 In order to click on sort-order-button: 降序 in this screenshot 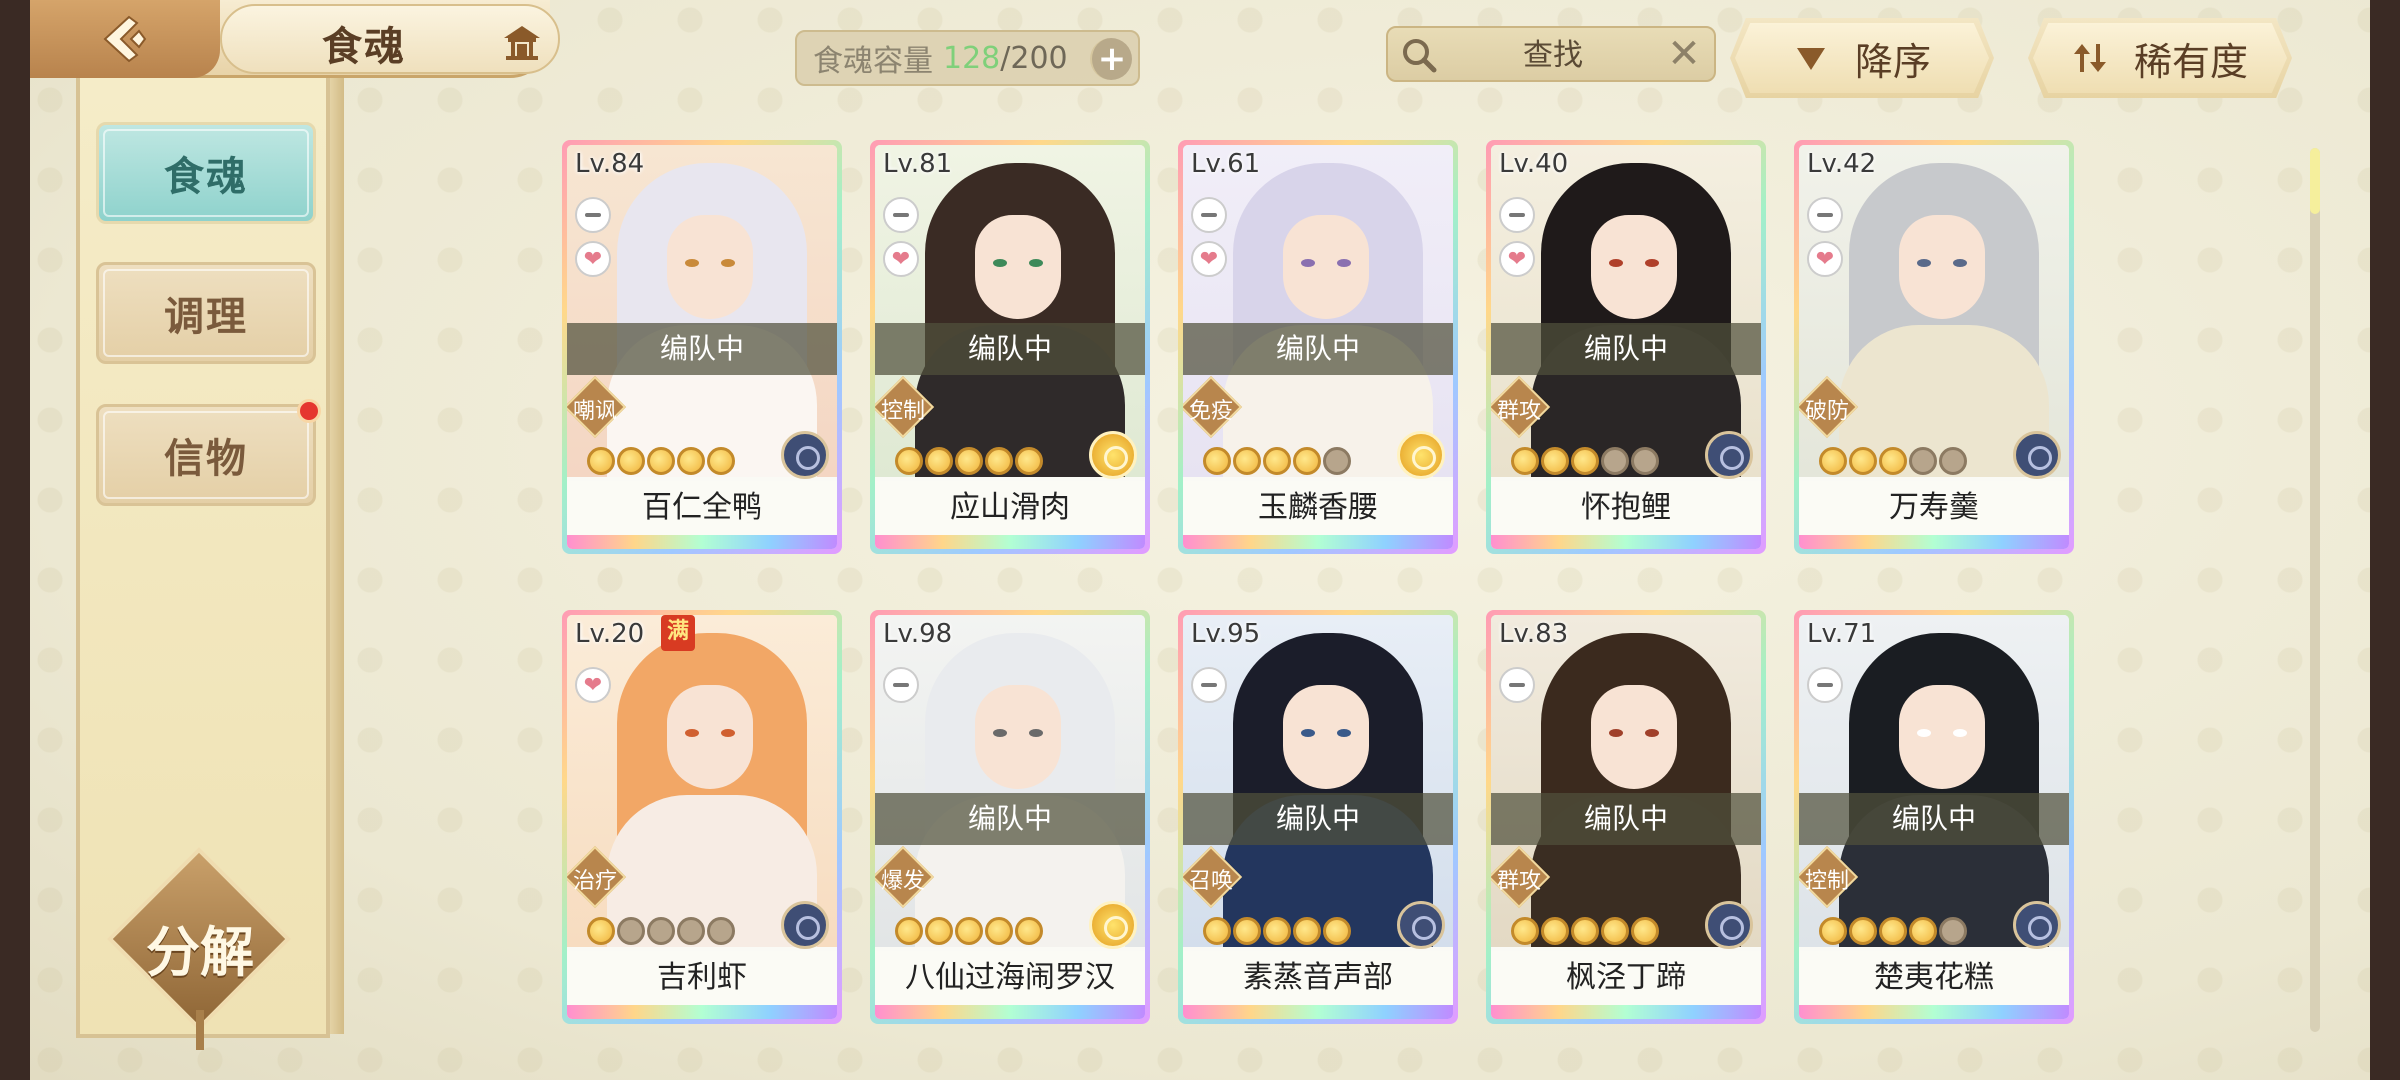, I will do `click(1862, 58)`.